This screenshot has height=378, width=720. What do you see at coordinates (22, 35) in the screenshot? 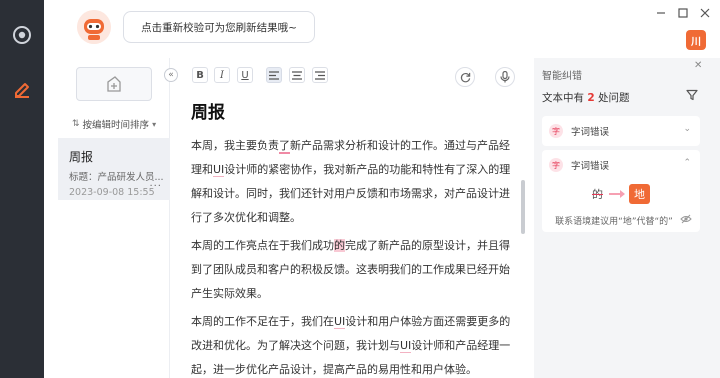
I see `target-icon` at bounding box center [22, 35].